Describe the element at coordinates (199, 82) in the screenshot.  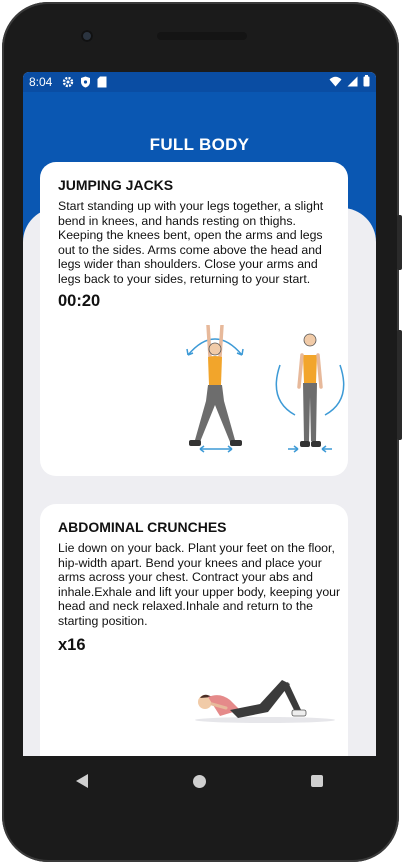
I see `status-bar: 8:04` at that location.